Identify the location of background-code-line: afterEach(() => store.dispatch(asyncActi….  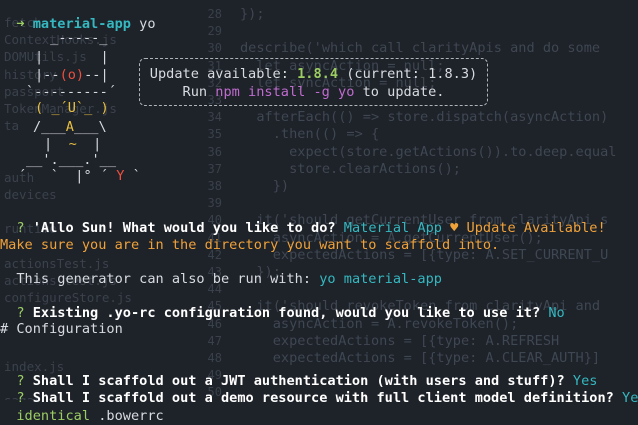
(424, 117).